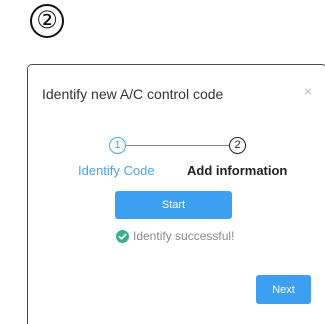 This screenshot has height=324, width=325. Describe the element at coordinates (177, 145) in the screenshot. I see `step-connector` at that location.